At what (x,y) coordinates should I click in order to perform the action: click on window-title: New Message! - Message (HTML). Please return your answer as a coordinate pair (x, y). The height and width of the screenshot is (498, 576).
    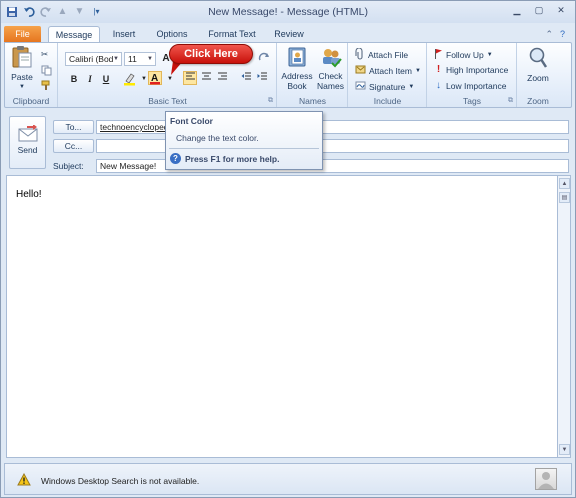
    Looking at the image, I should click on (288, 12).